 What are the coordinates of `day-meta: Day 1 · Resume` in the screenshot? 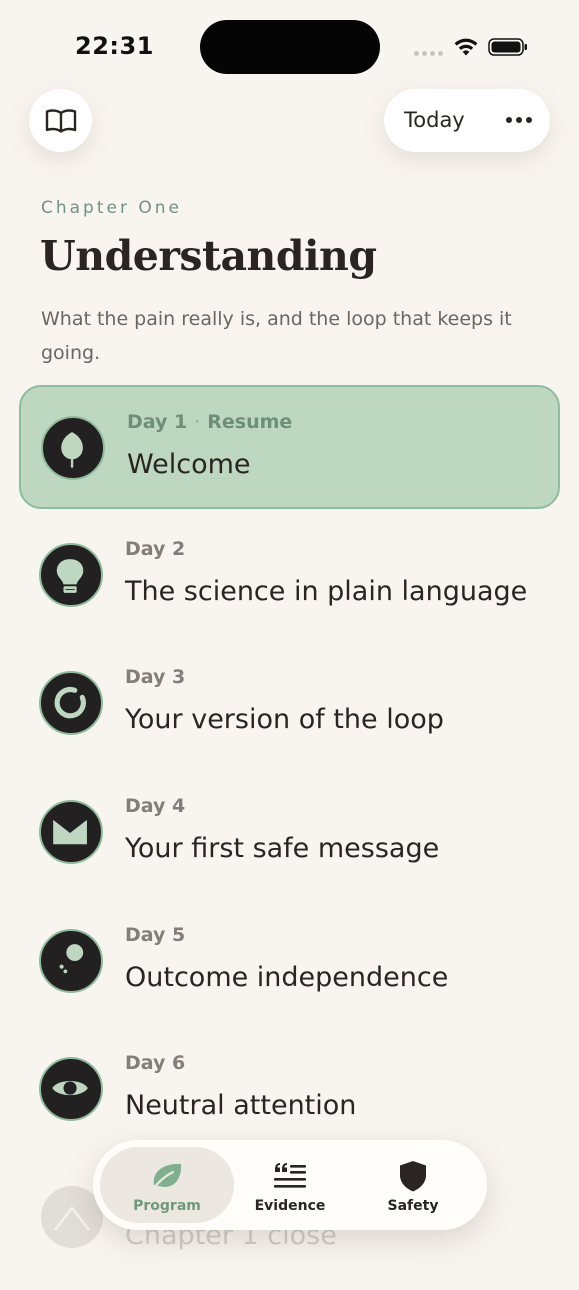 It's located at (210, 422).